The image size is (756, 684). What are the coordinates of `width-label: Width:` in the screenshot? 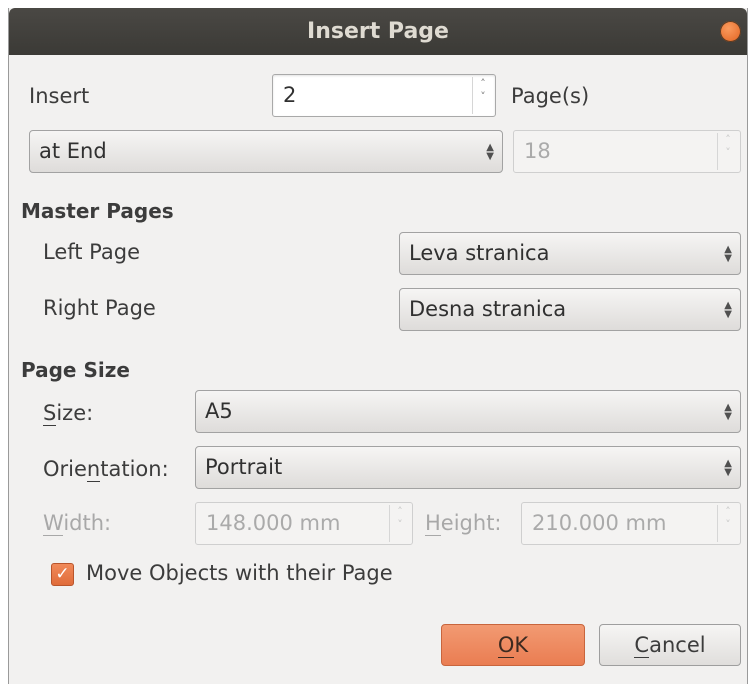 It's located at (77, 523).